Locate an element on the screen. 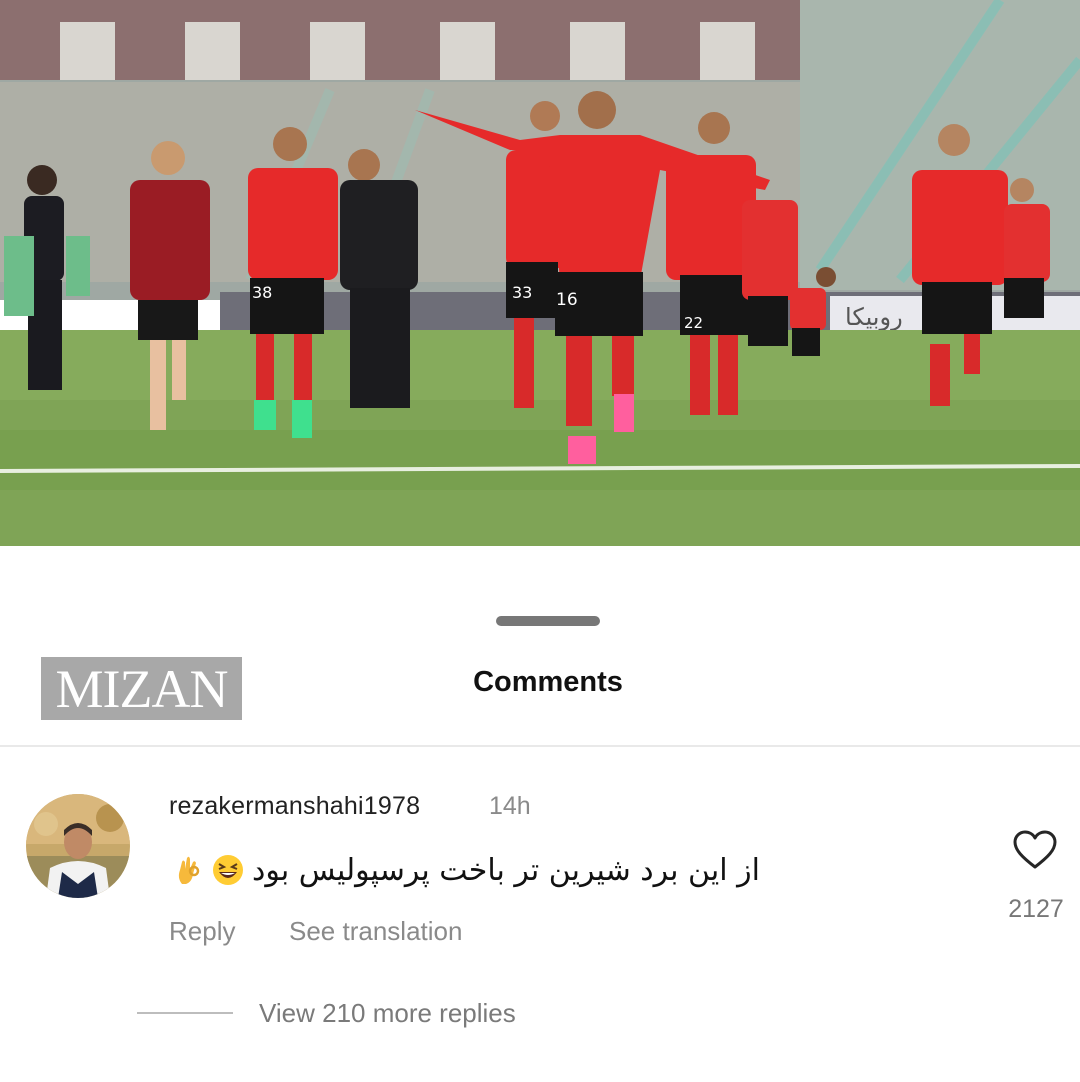 The width and height of the screenshot is (1080, 1082). comment-timestamp: 14h is located at coordinates (510, 806).